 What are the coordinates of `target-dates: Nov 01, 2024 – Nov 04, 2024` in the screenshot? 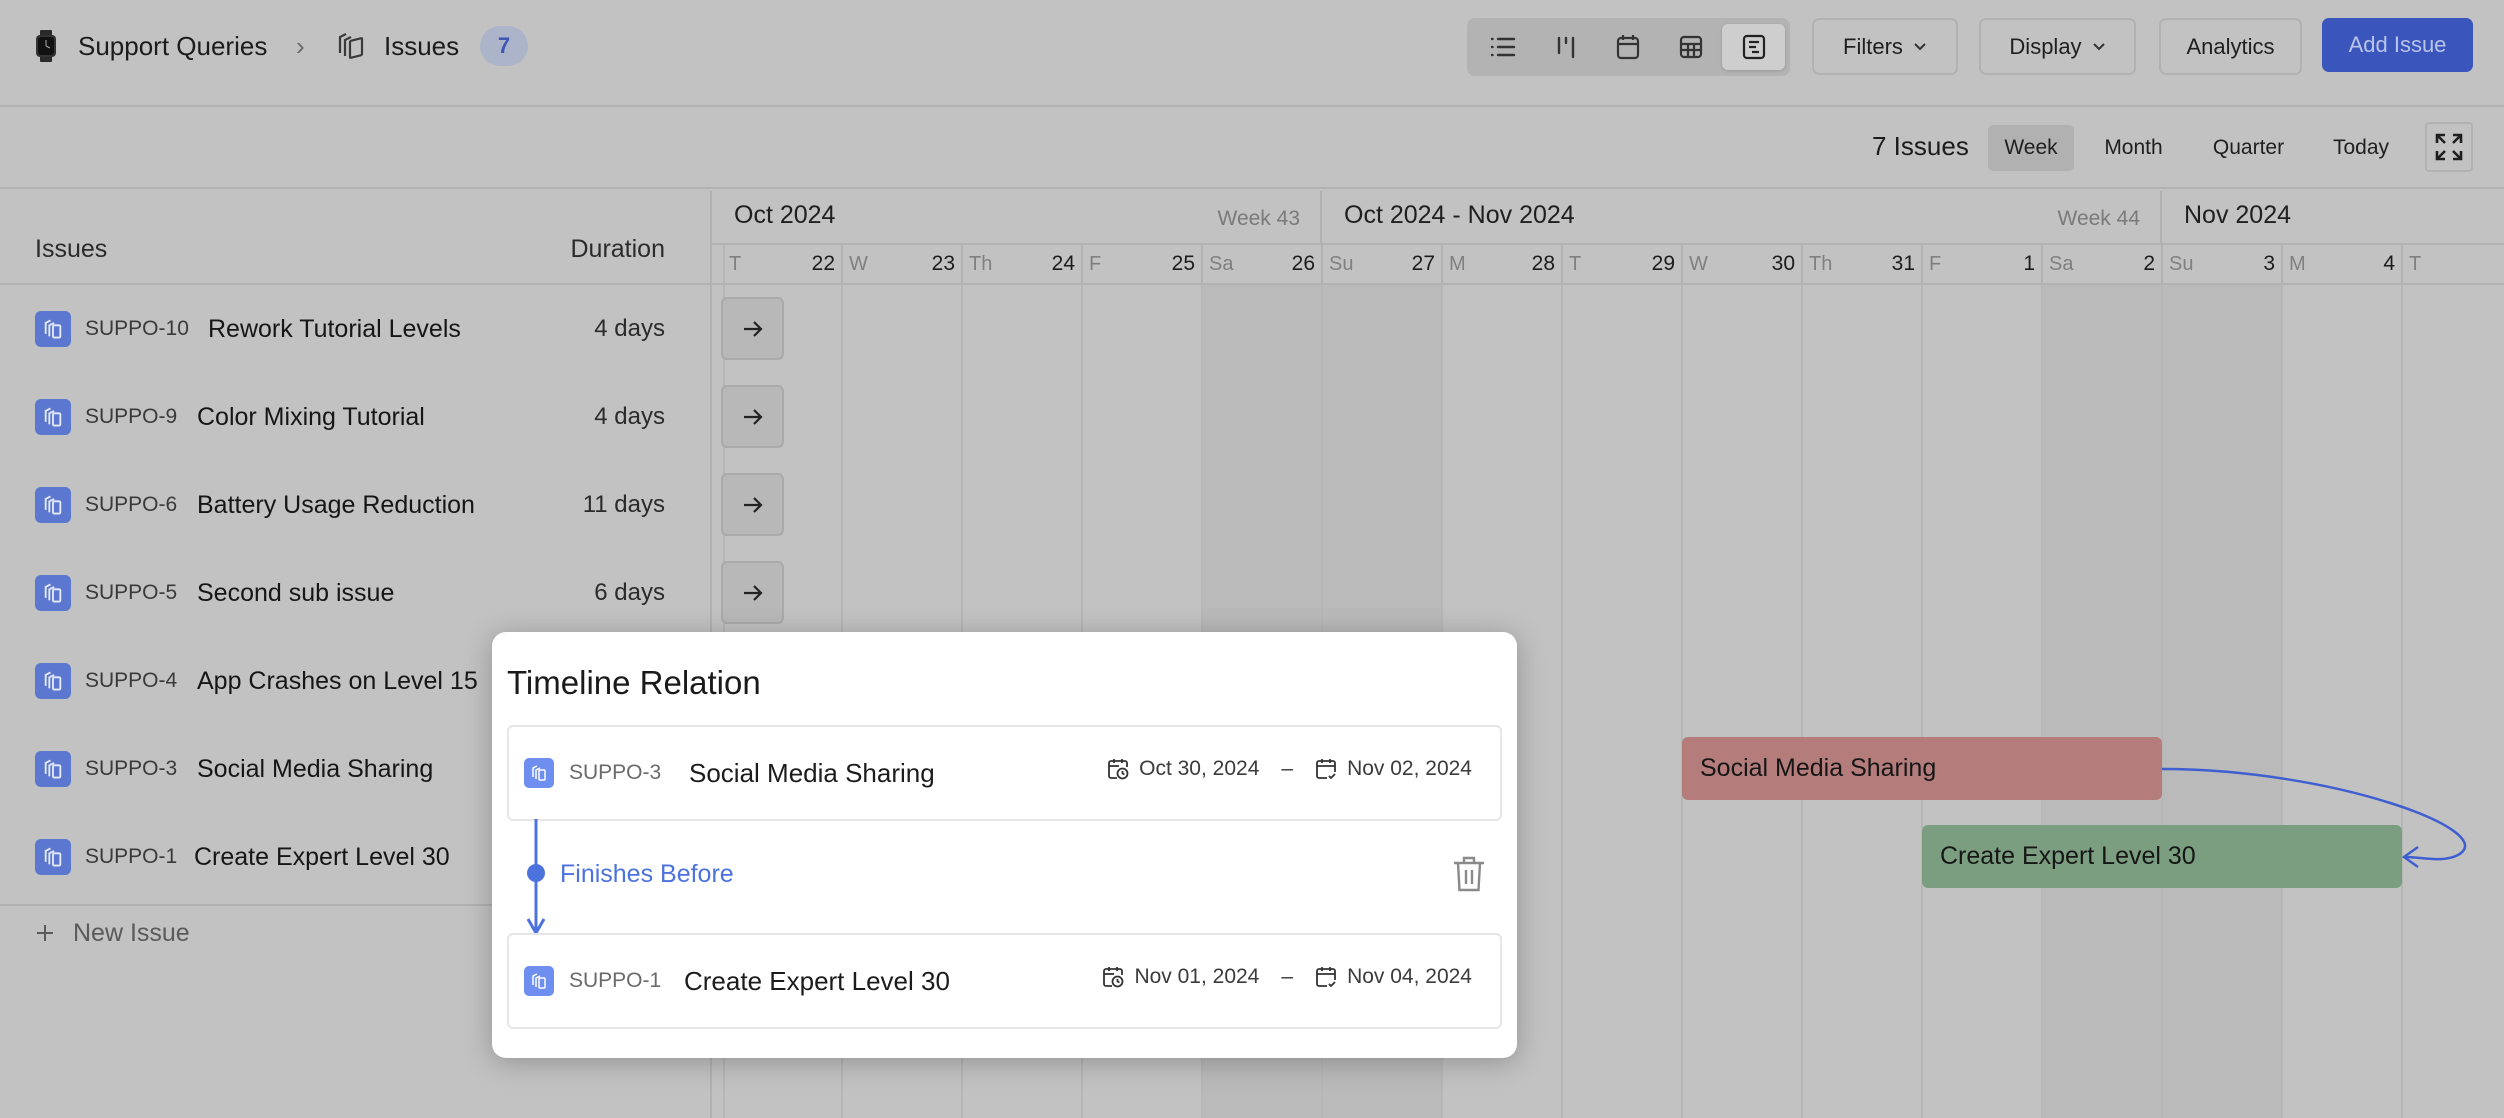 It's located at (1287, 977).